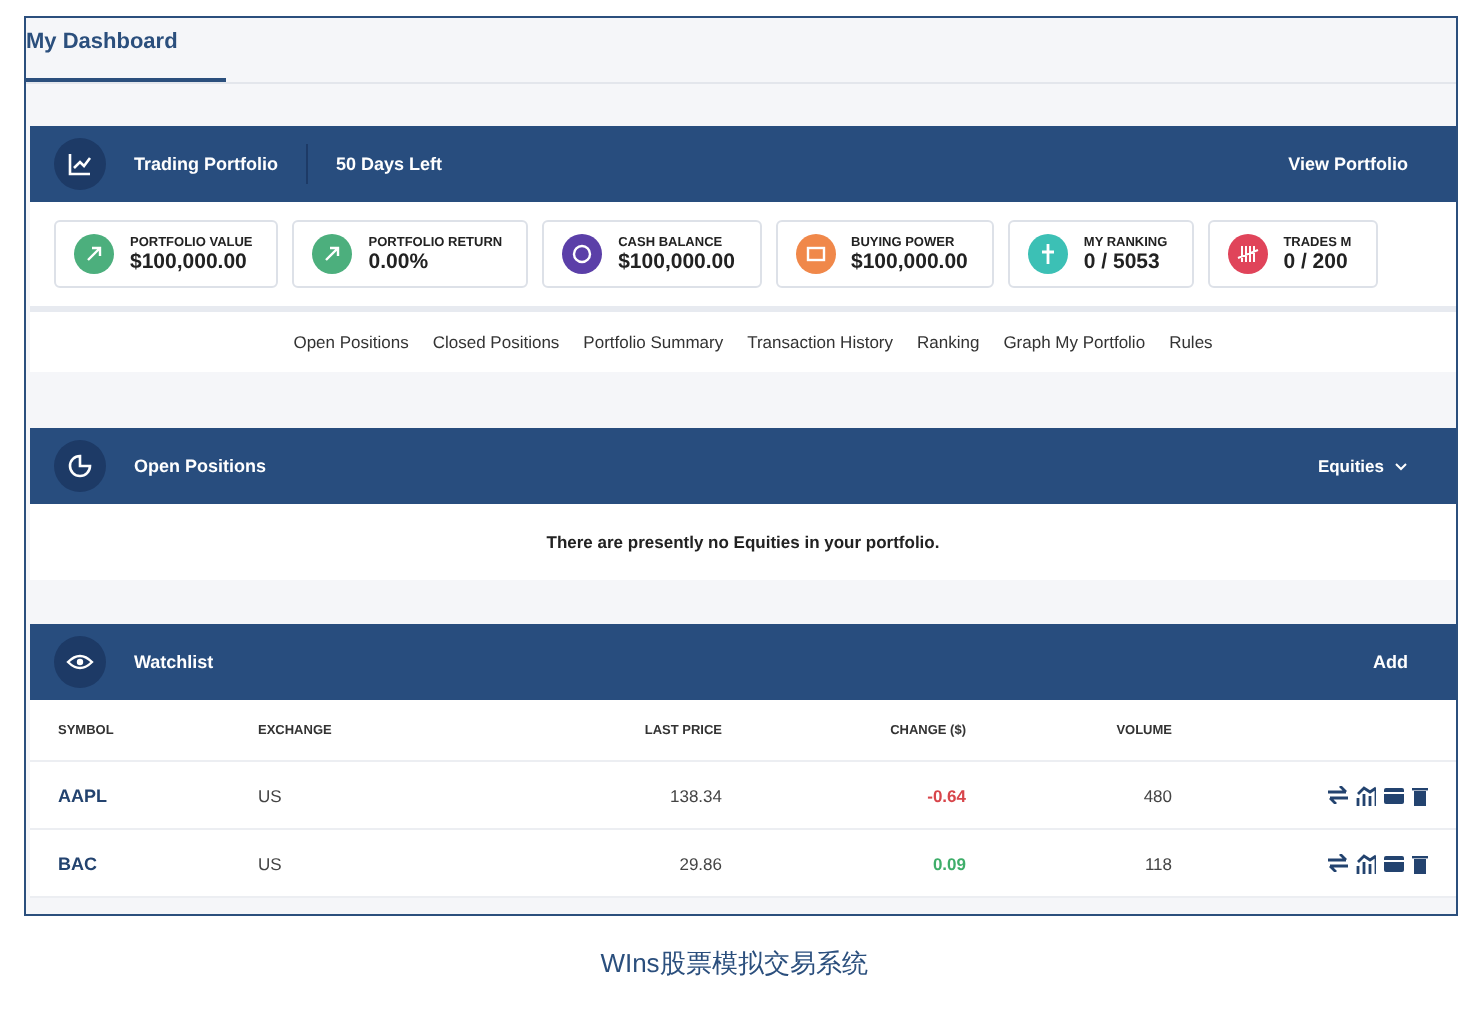 The height and width of the screenshot is (1034, 1468). I want to click on symbol-link: AAPL, so click(158, 795).